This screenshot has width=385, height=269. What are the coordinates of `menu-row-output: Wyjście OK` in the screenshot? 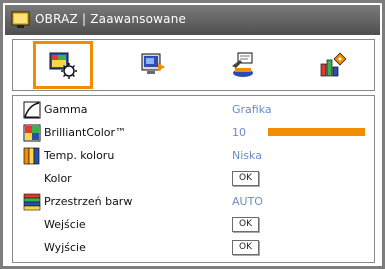 It's located at (193, 248).